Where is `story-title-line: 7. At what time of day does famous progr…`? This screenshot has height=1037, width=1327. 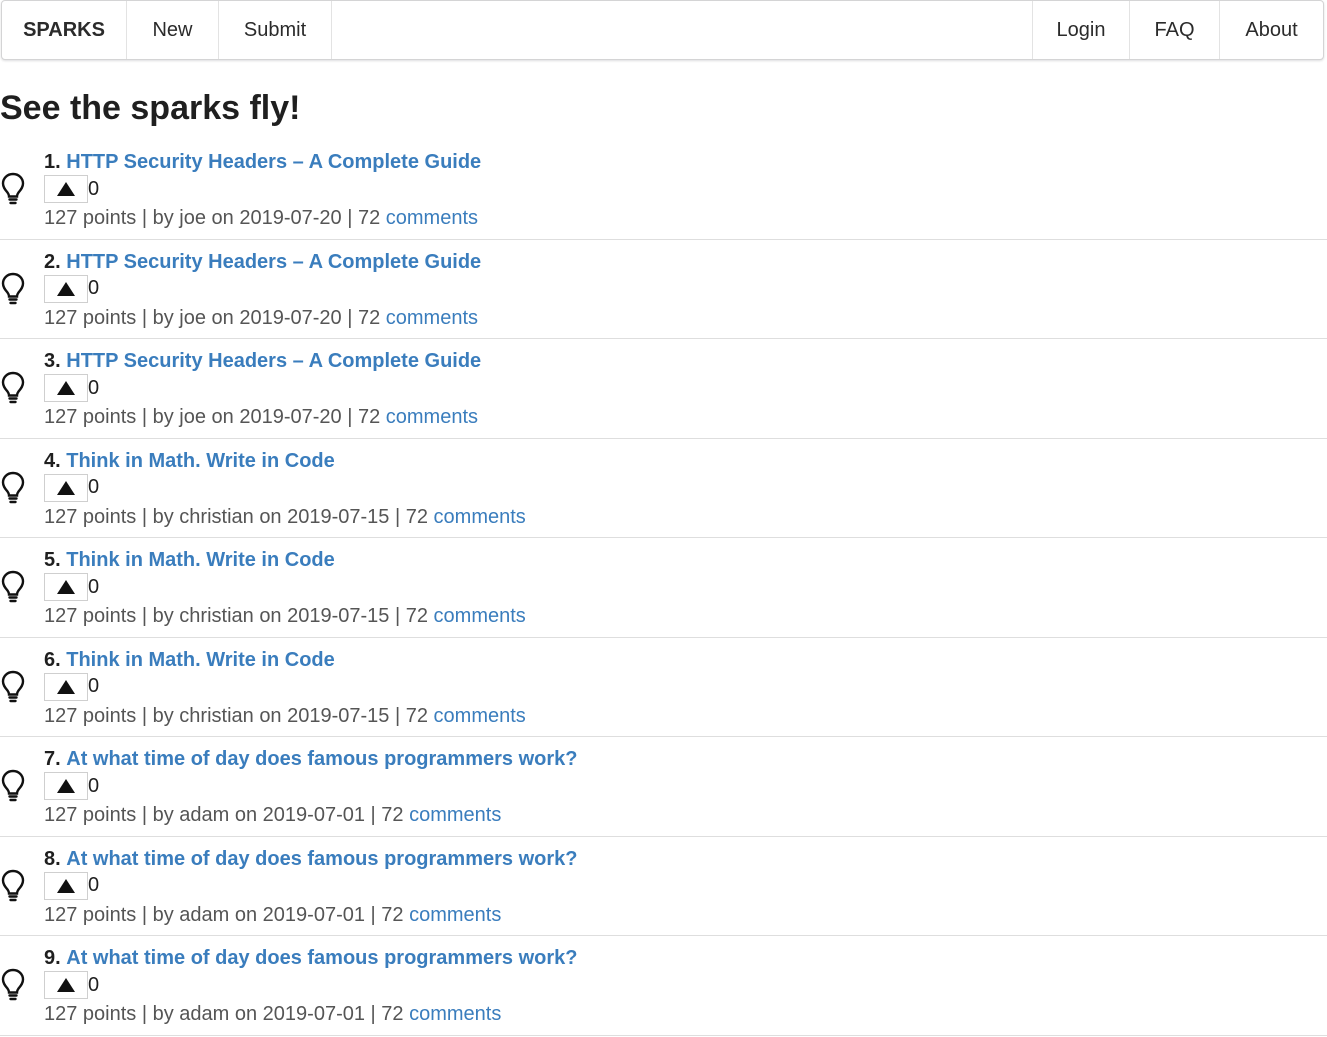
story-title-line: 7. At what time of day does famous progr… is located at coordinates (310, 759).